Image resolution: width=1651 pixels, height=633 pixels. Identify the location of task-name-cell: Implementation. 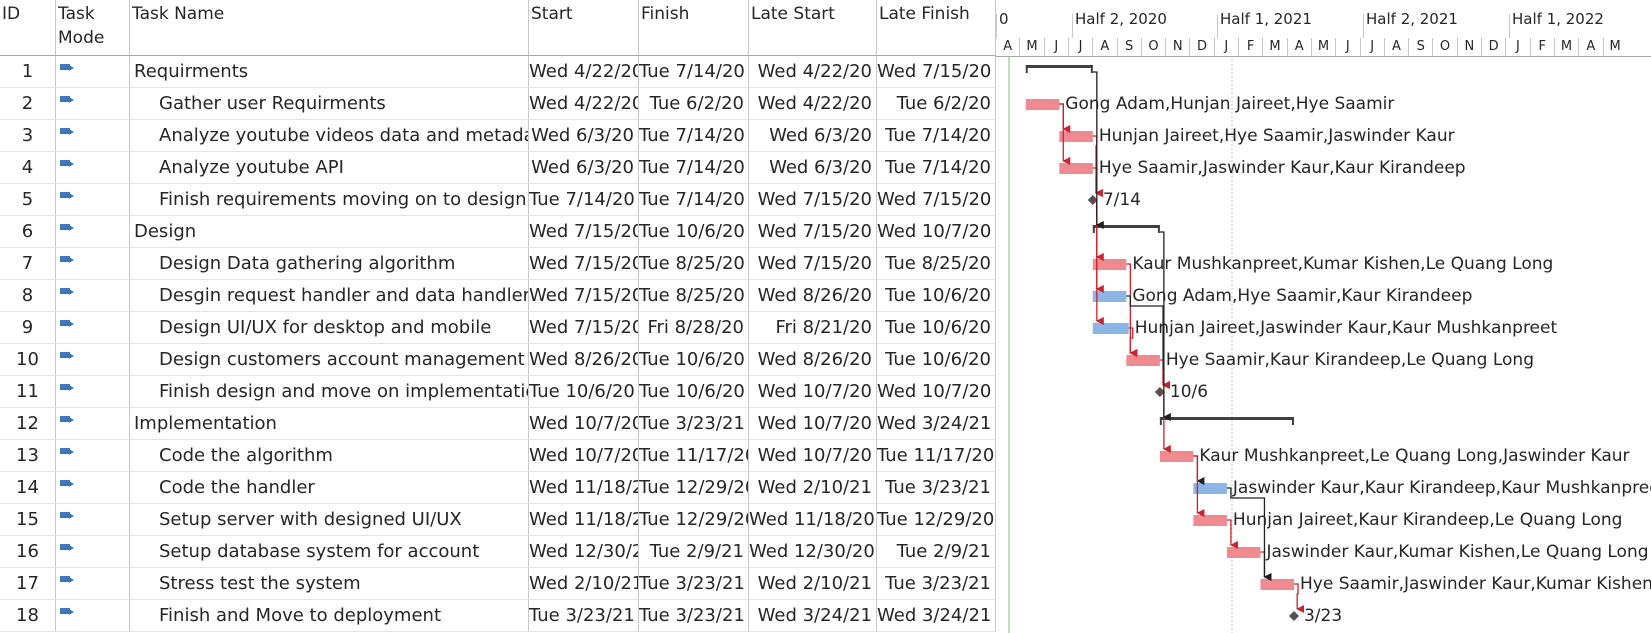
(329, 423).